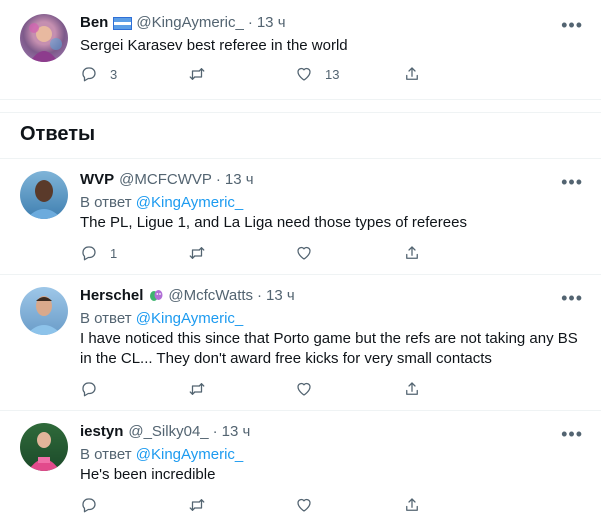  Describe the element at coordinates (111, 296) in the screenshot. I see `author-name: Herschel` at that location.